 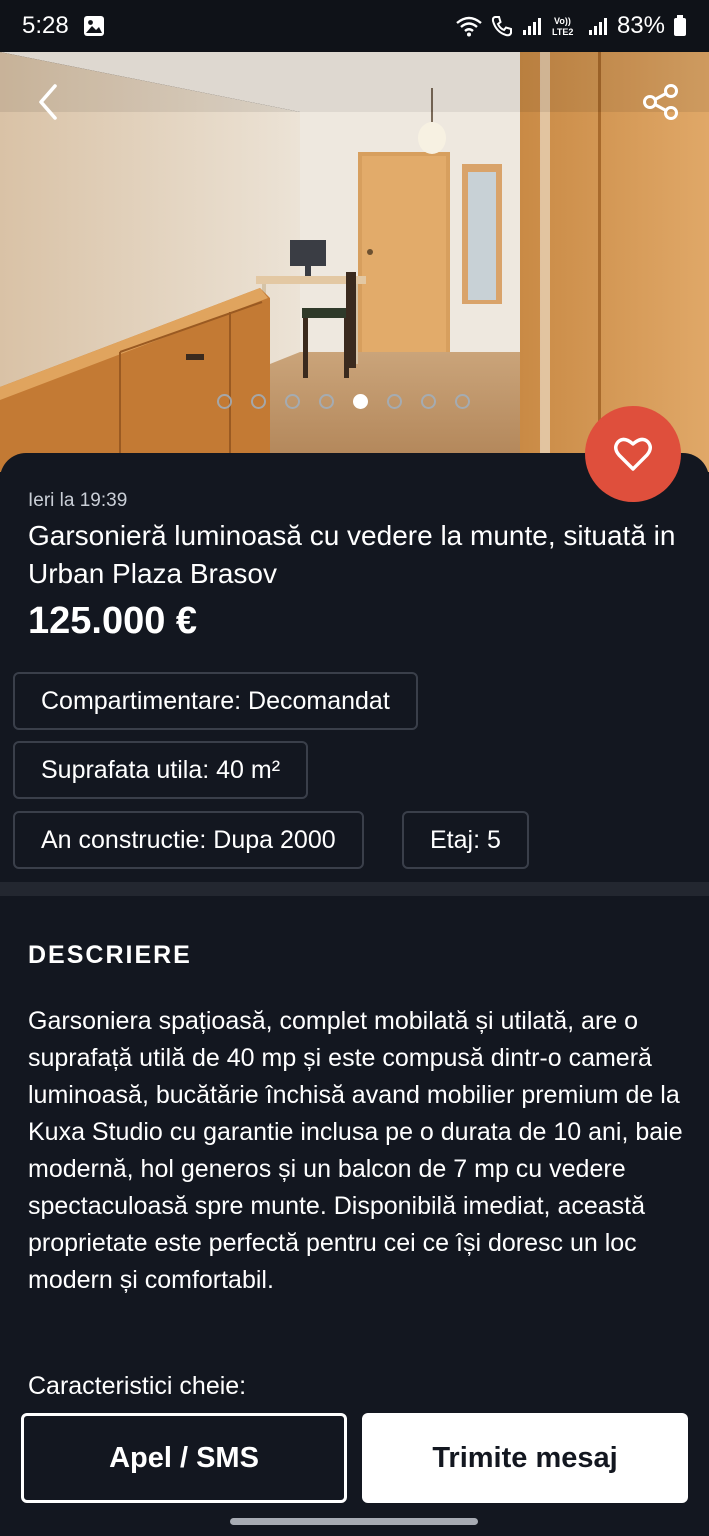 What do you see at coordinates (161, 770) in the screenshot?
I see `attribute-chip: Suprafata utila: 40 m²` at bounding box center [161, 770].